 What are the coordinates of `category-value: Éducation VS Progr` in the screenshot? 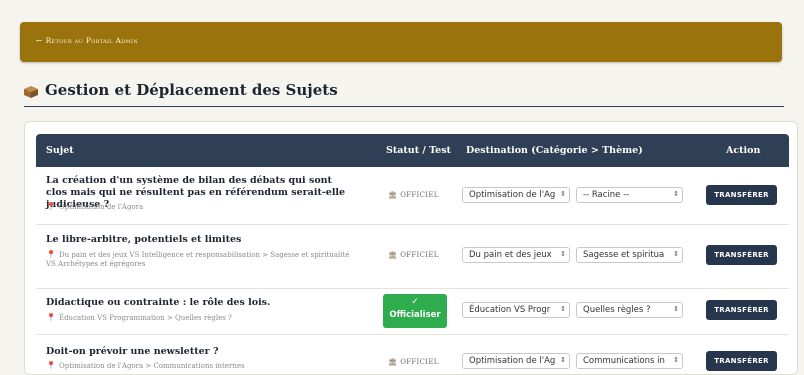 It's located at (510, 310).